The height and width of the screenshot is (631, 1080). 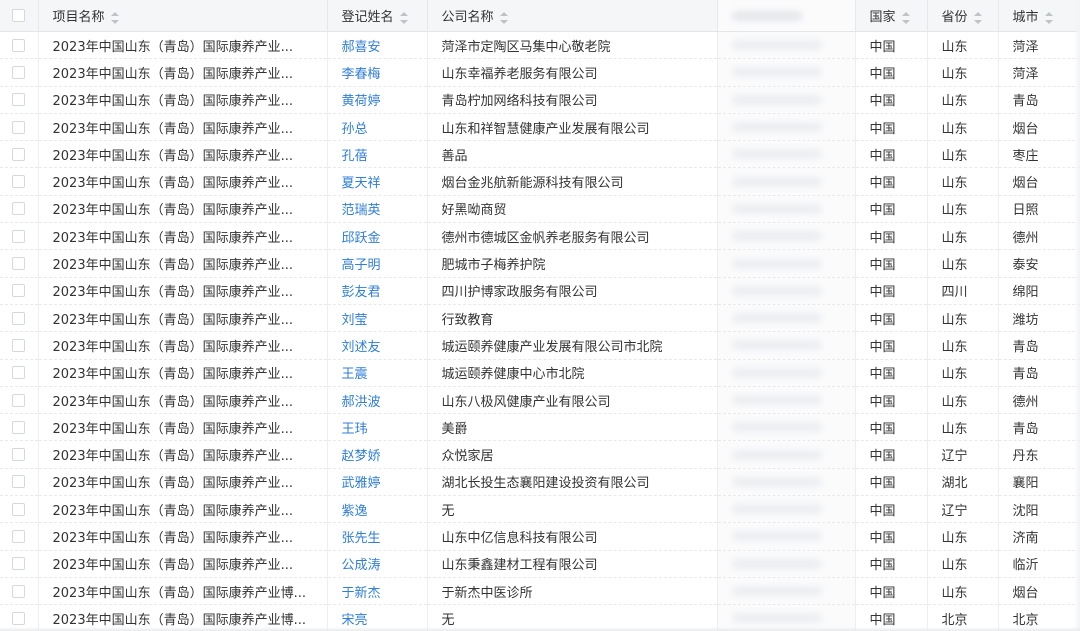 What do you see at coordinates (377, 373) in the screenshot?
I see `cell-name: 王震` at bounding box center [377, 373].